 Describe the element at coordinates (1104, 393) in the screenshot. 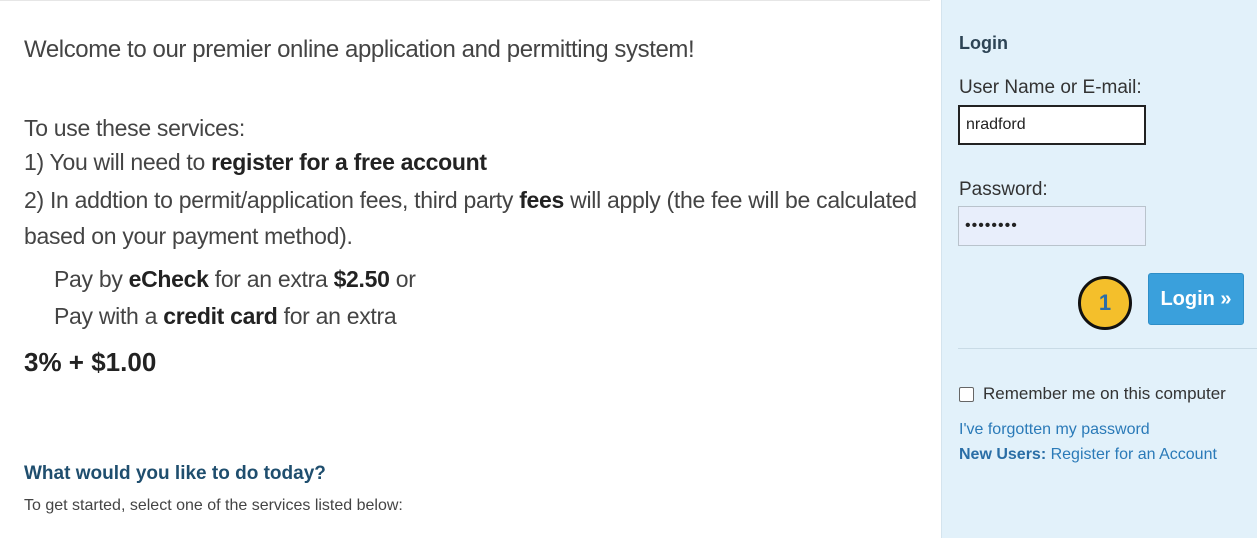

I see `remember-me-label: Remember me on this computer` at that location.